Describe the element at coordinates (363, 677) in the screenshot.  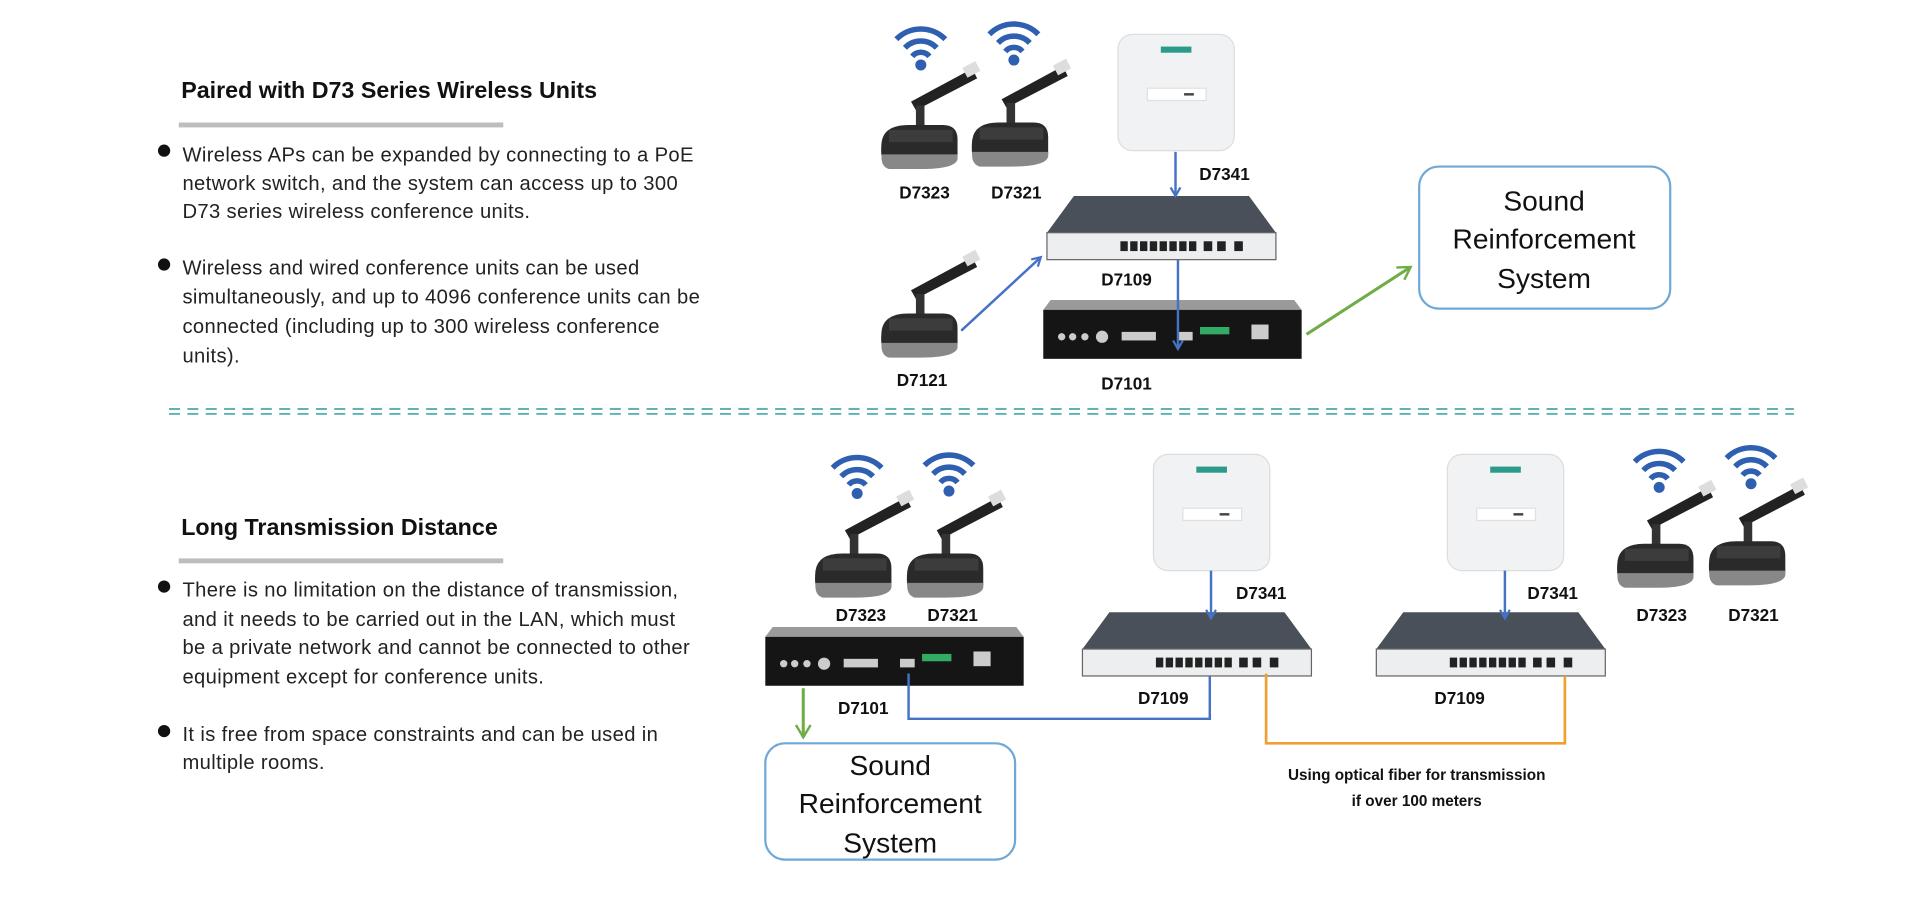
I see `bullet-text: equipment except for conference units.` at that location.